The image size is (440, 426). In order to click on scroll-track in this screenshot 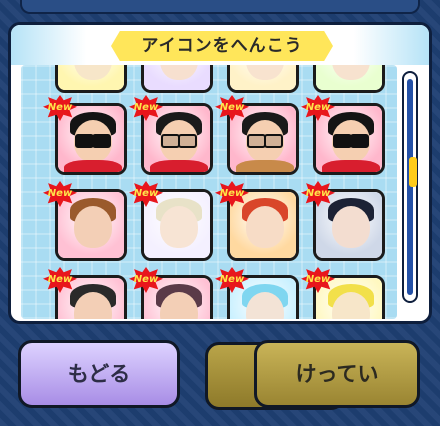, I will do `click(412, 187)`.